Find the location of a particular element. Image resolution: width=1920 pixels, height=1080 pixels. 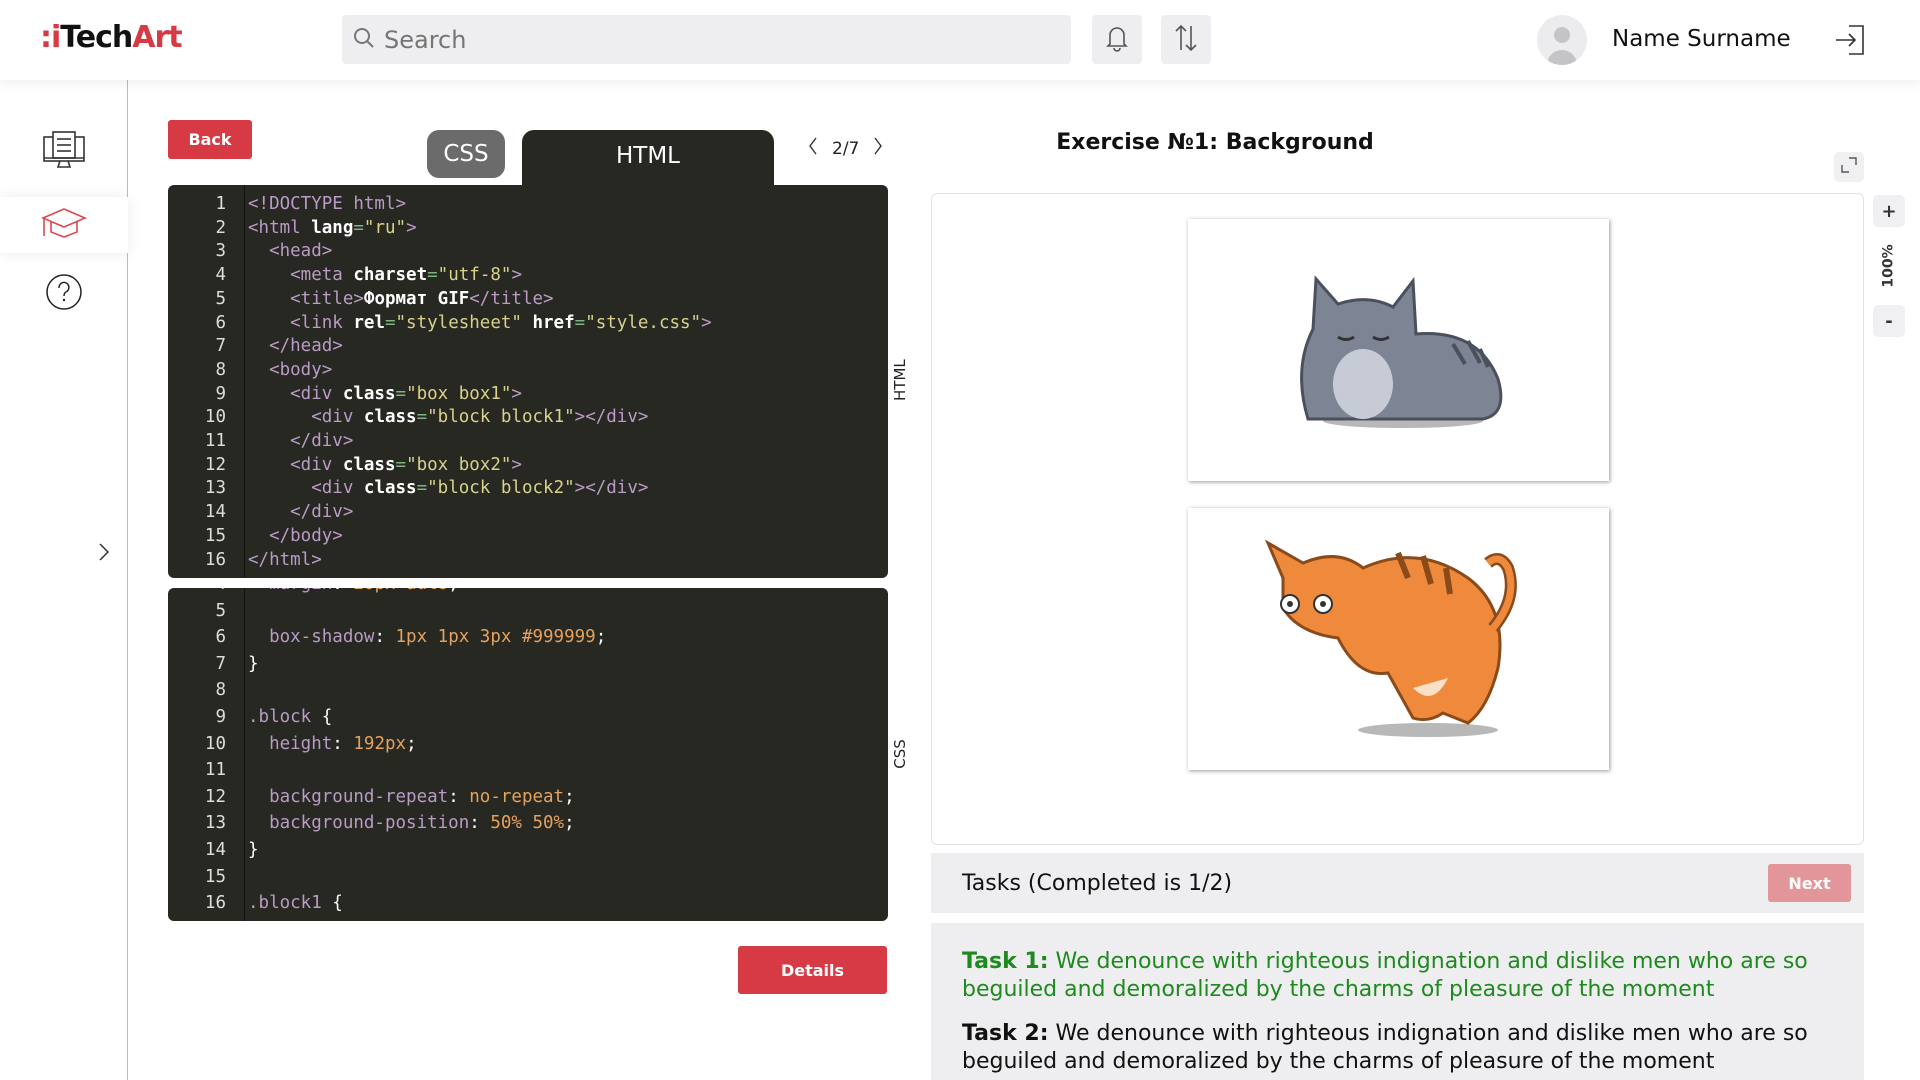

code-line: 4 <meta charset="utf-8"> is located at coordinates (345, 275).